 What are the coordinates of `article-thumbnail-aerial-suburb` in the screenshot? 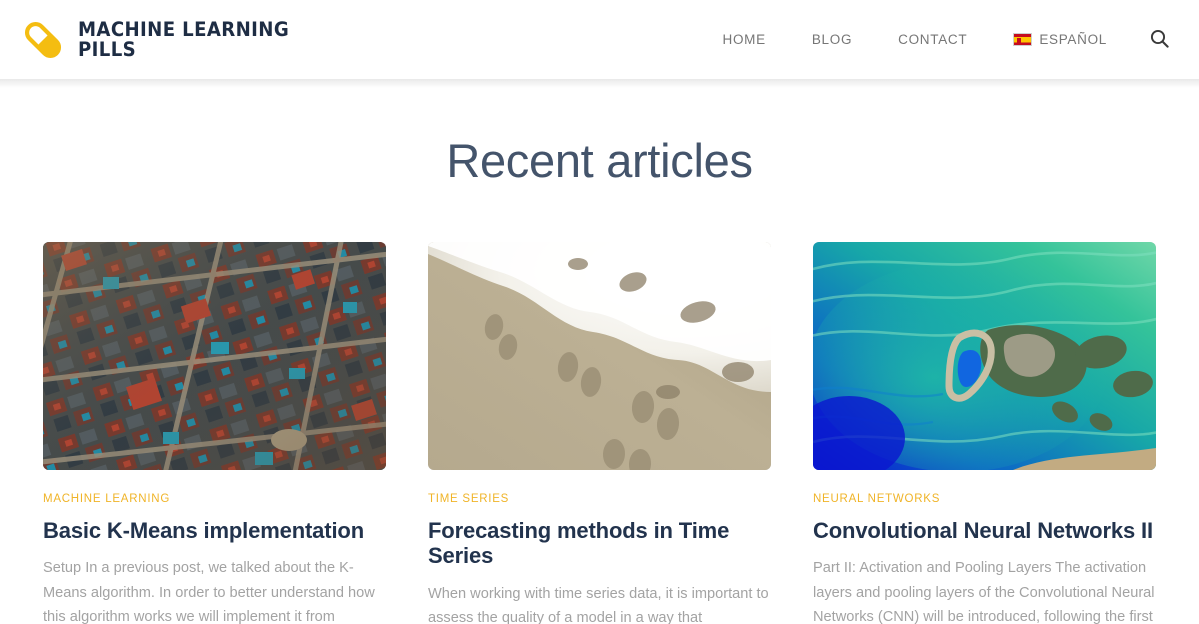 It's located at (214, 356).